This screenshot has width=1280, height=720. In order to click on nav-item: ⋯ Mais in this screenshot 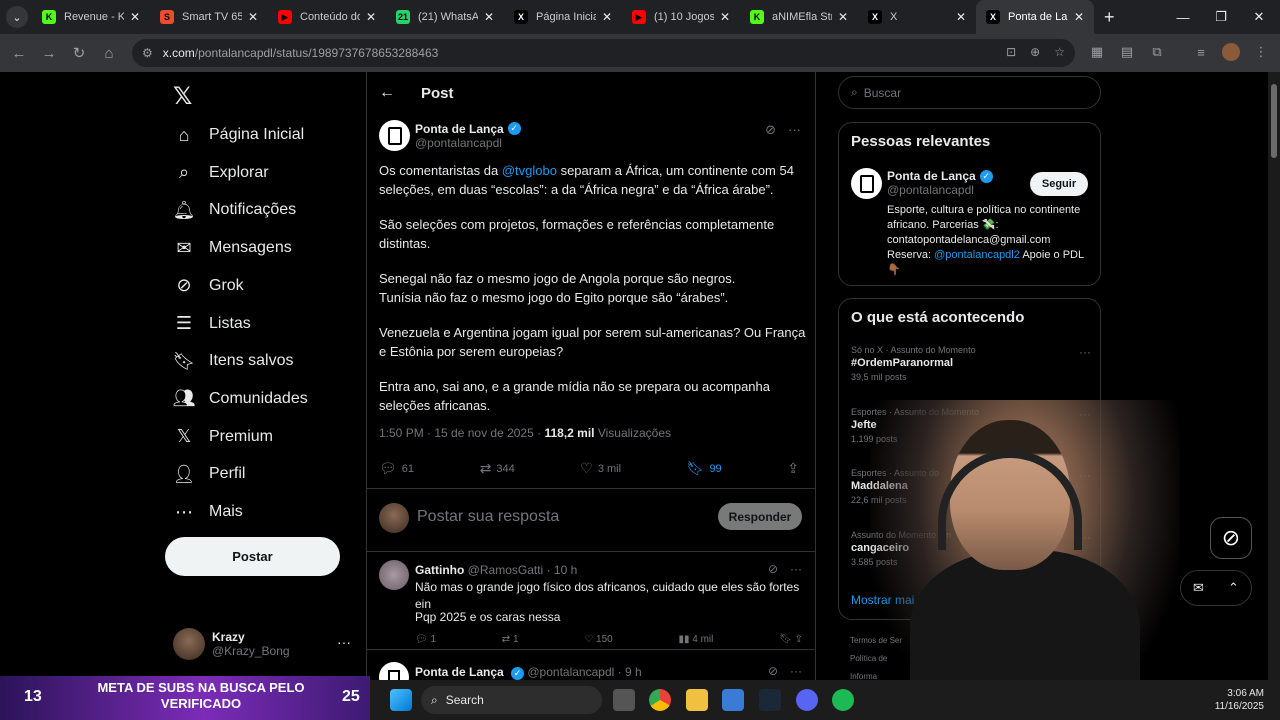, I will do `click(208, 512)`.